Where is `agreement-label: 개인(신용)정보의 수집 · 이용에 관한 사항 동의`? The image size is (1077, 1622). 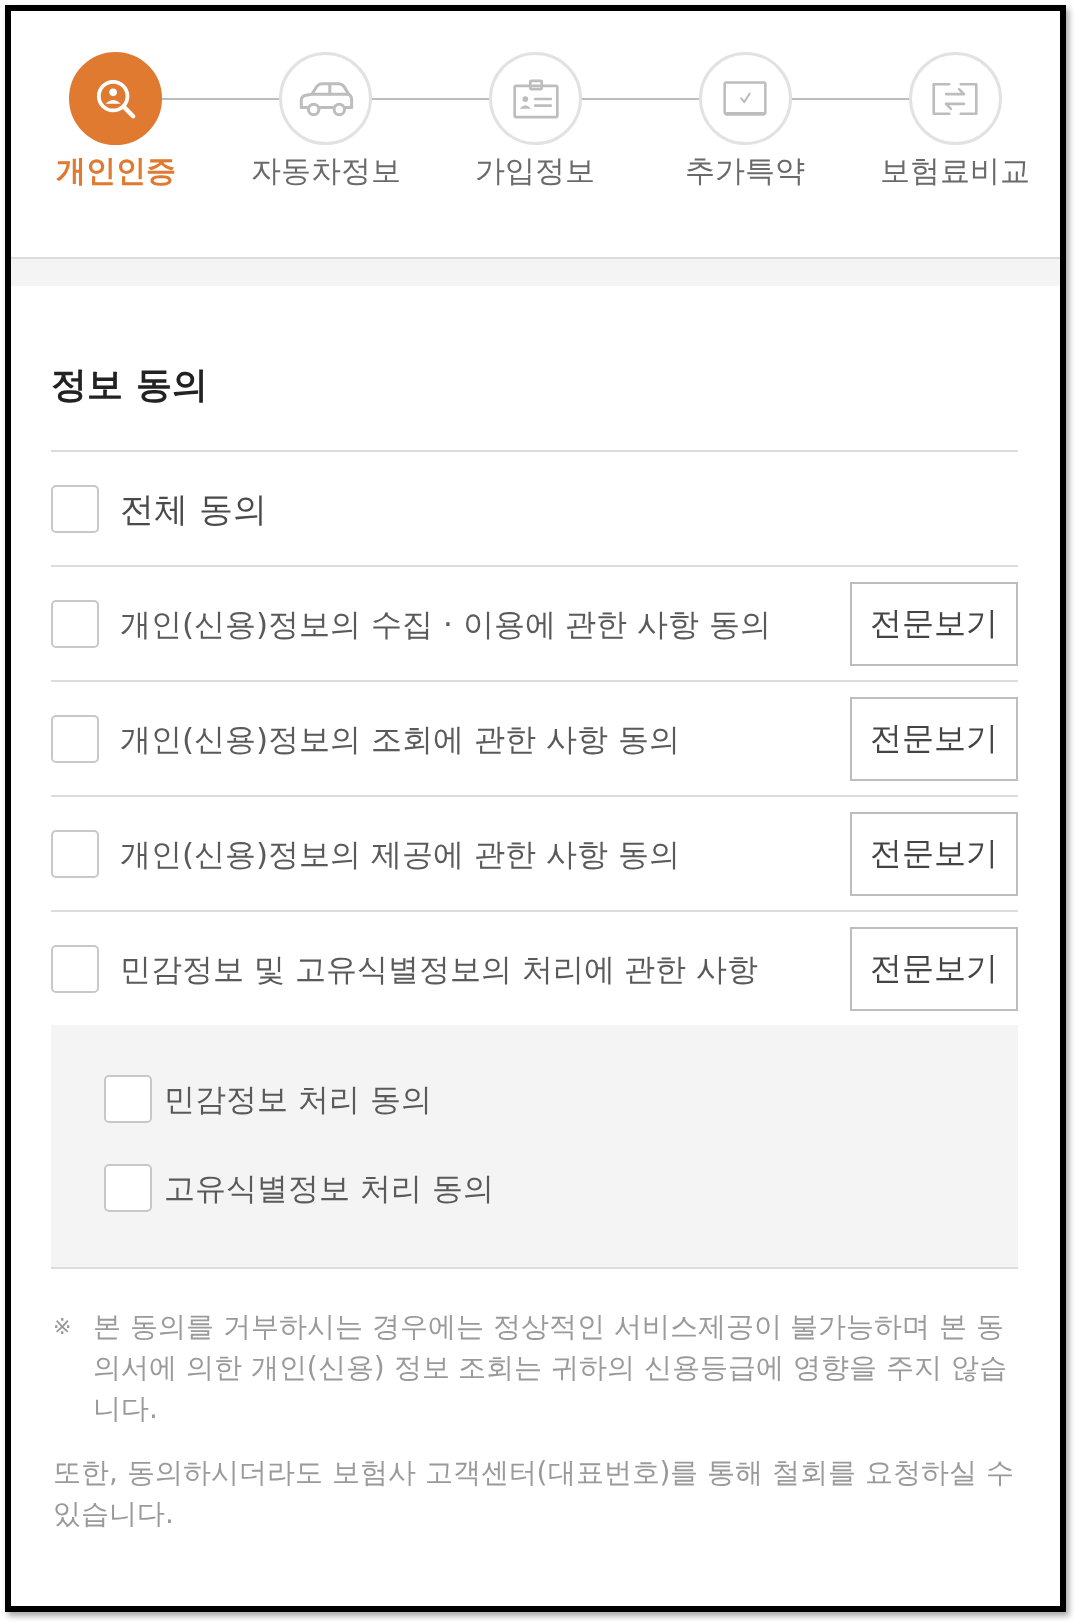
agreement-label: 개인(신용)정보의 수집 · 이용에 관한 사항 동의 is located at coordinates (446, 624).